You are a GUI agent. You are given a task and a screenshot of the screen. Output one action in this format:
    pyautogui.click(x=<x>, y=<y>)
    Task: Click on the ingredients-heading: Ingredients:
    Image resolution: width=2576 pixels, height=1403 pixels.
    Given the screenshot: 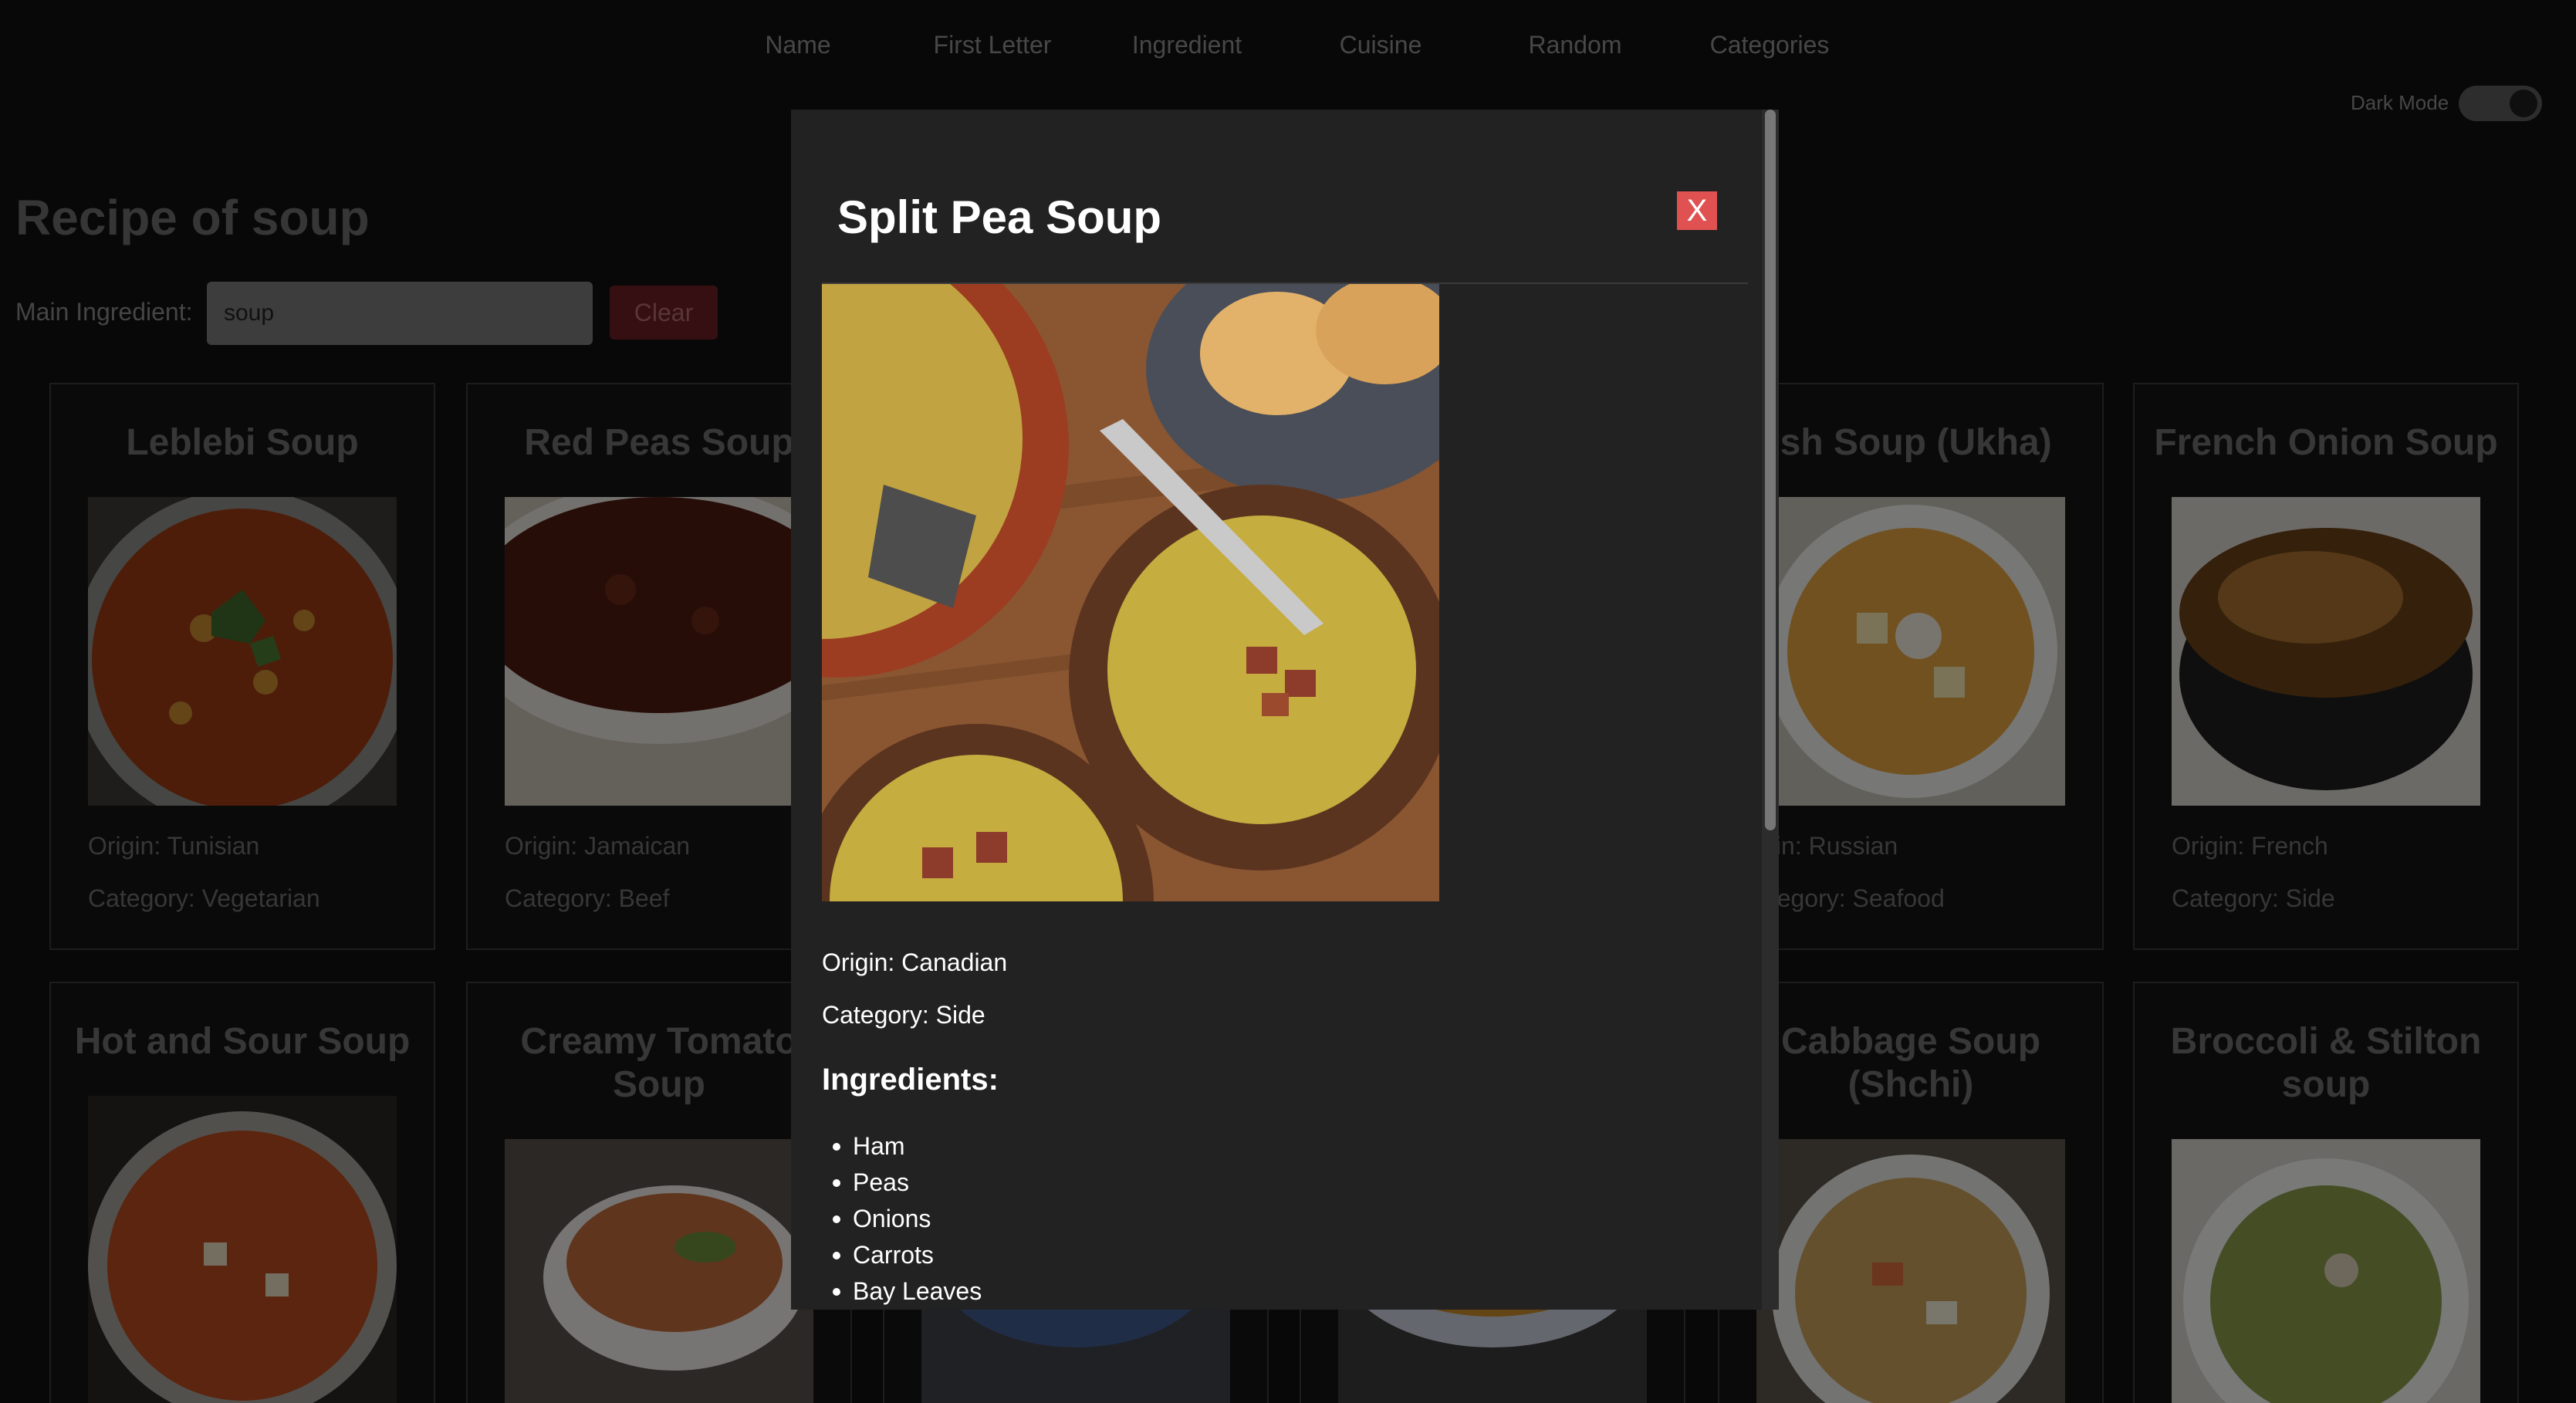 What is the action you would take?
    pyautogui.click(x=910, y=1080)
    